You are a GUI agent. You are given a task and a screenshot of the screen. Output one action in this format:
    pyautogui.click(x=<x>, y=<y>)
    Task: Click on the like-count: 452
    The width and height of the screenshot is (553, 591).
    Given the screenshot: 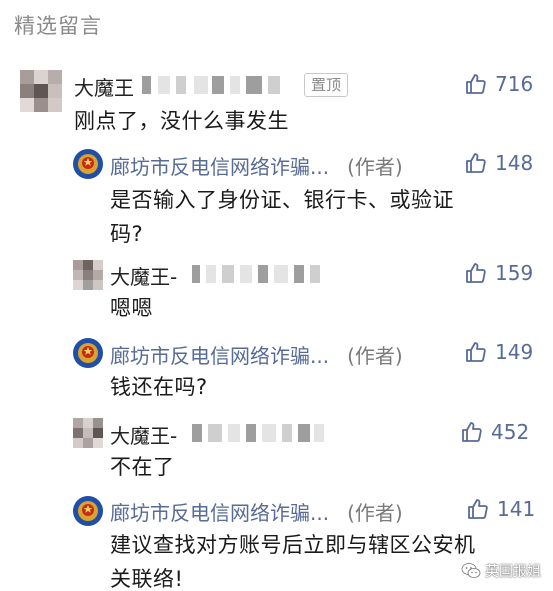 What is the action you would take?
    pyautogui.click(x=510, y=432)
    